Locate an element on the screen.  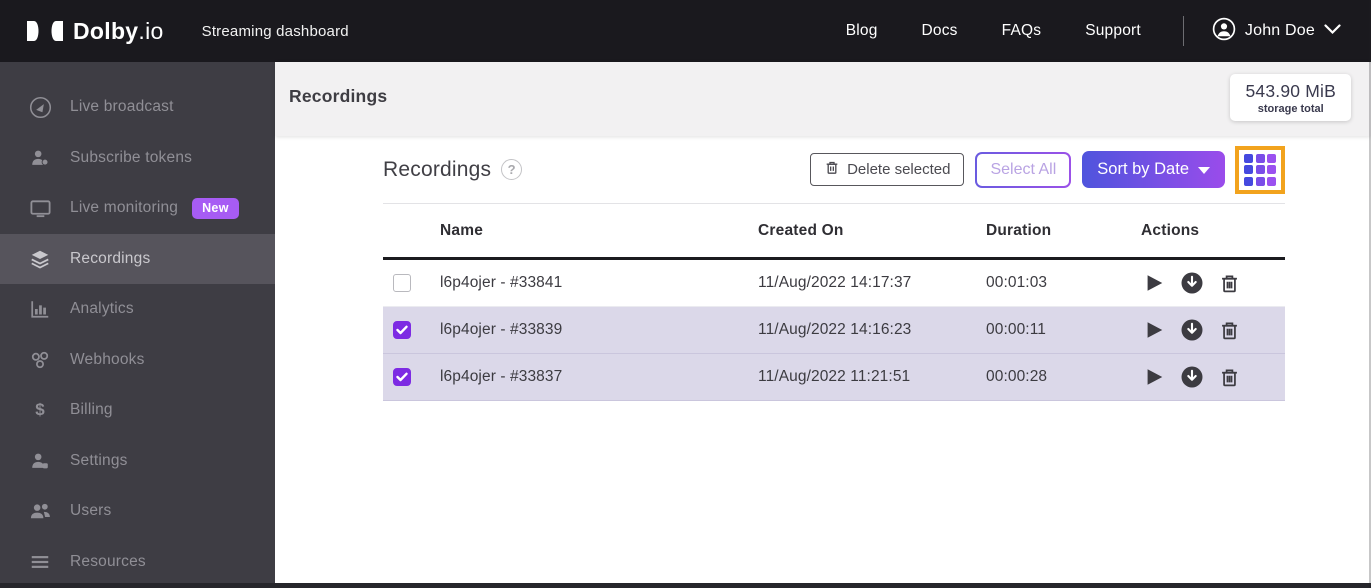
caret-down-icon is located at coordinates (1204, 170).